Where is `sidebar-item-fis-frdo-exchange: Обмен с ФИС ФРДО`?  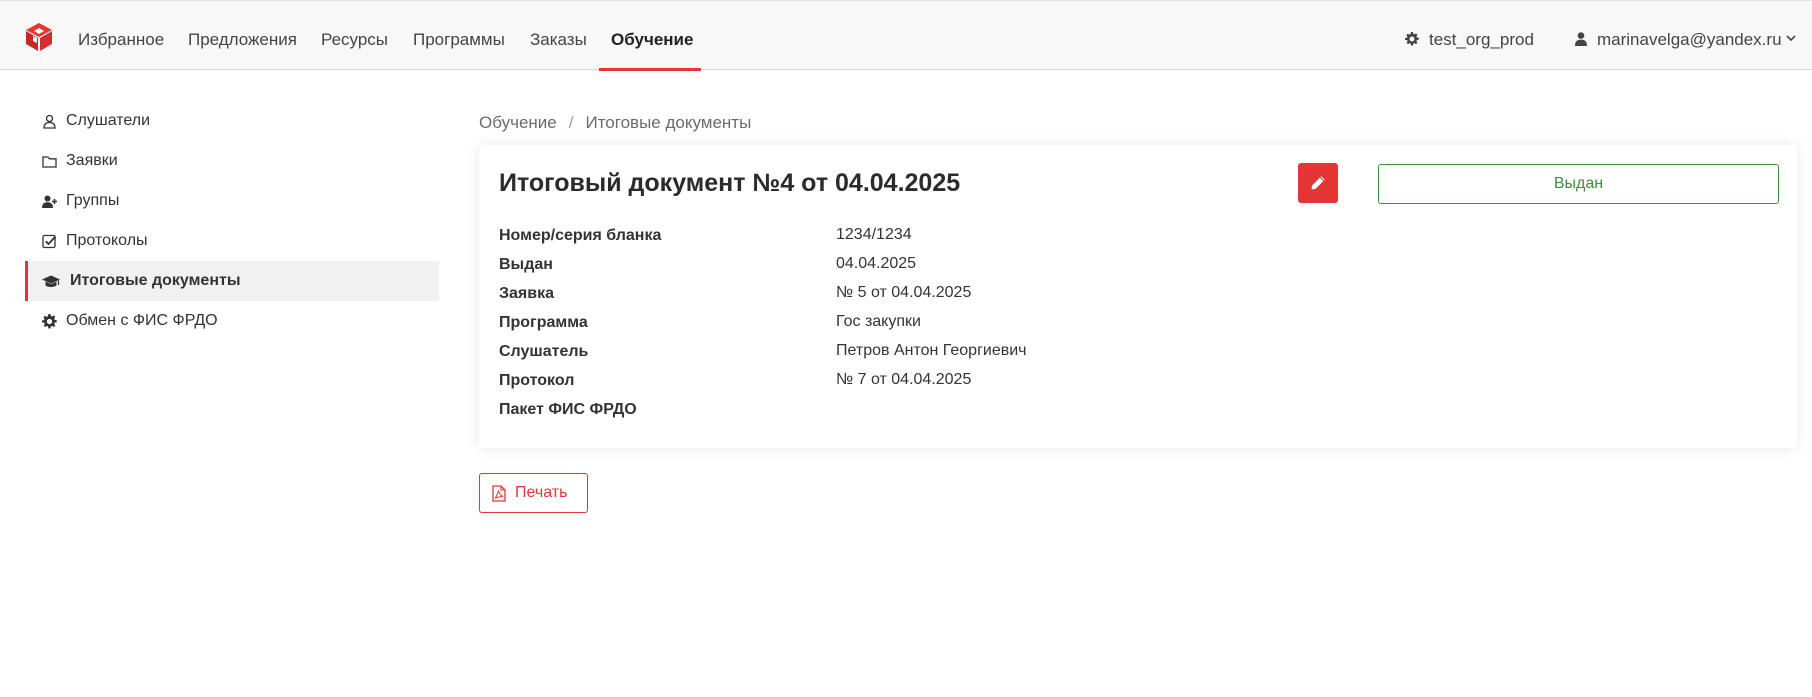
sidebar-item-fis-frdo-exchange: Обмен с ФИС ФРДО is located at coordinates (232, 321).